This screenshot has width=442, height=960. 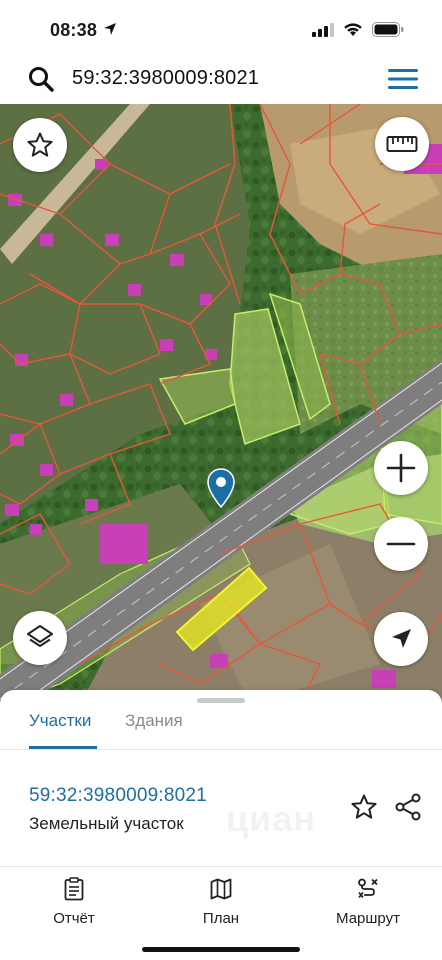 What do you see at coordinates (221, 918) in the screenshot?
I see `nav-plan-label: План` at bounding box center [221, 918].